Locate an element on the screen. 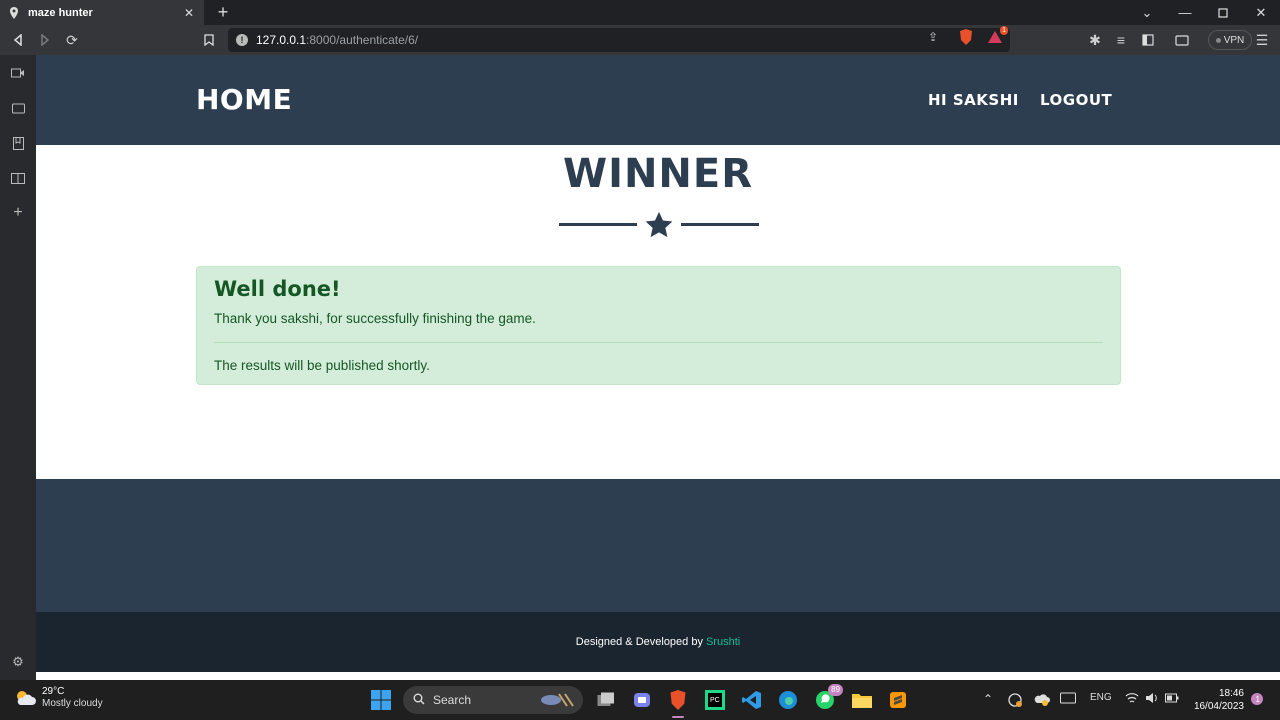  reload-icon: ⟳ is located at coordinates (72, 40).